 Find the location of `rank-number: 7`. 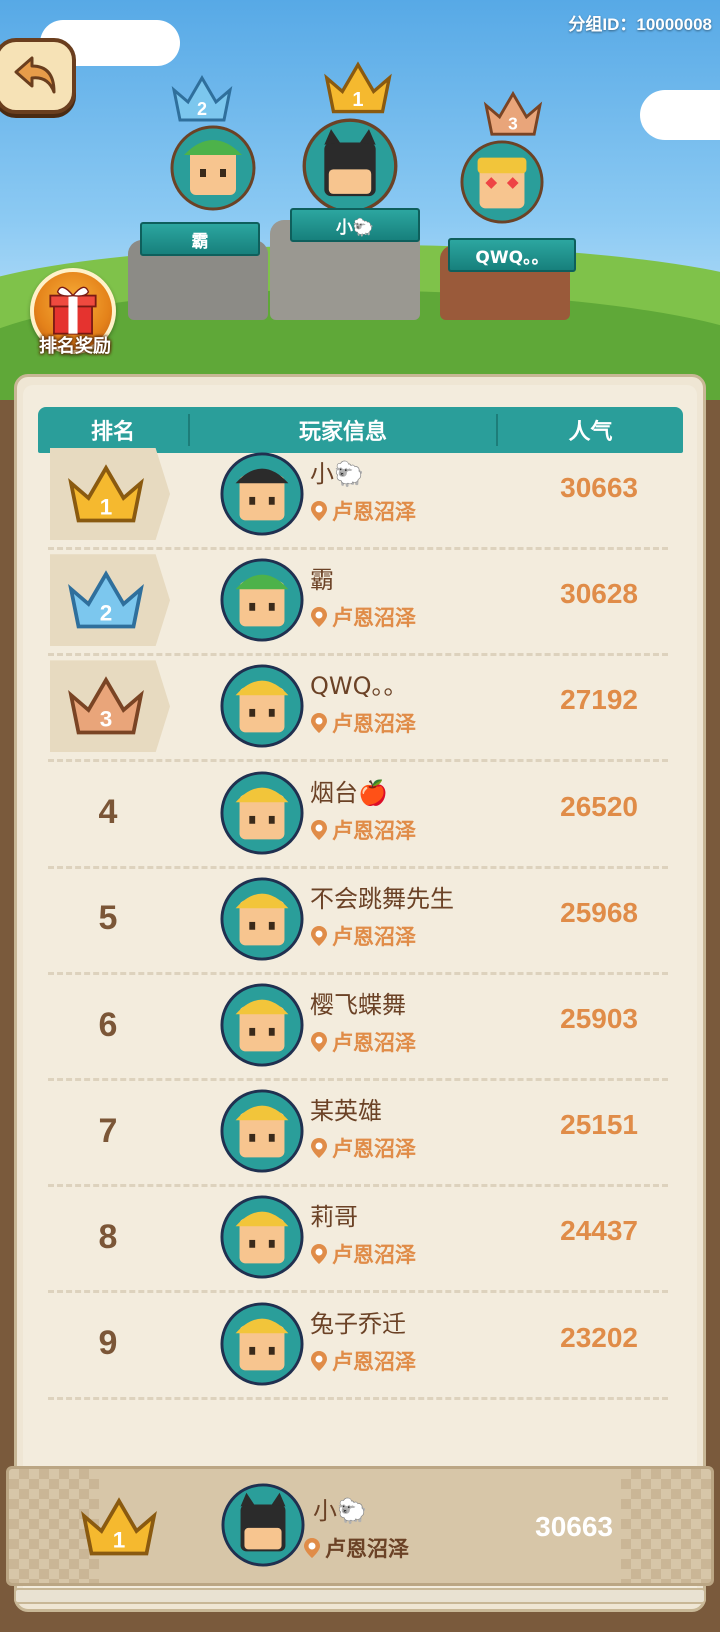

rank-number: 7 is located at coordinates (108, 1130).